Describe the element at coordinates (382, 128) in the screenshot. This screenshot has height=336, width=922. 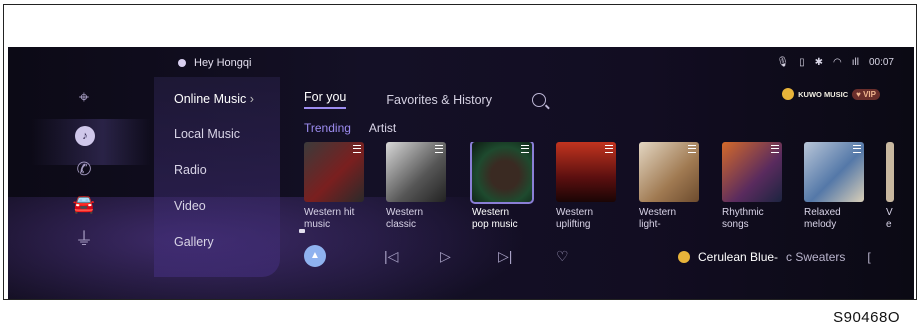
I see `subtab-artist: Artist` at that location.